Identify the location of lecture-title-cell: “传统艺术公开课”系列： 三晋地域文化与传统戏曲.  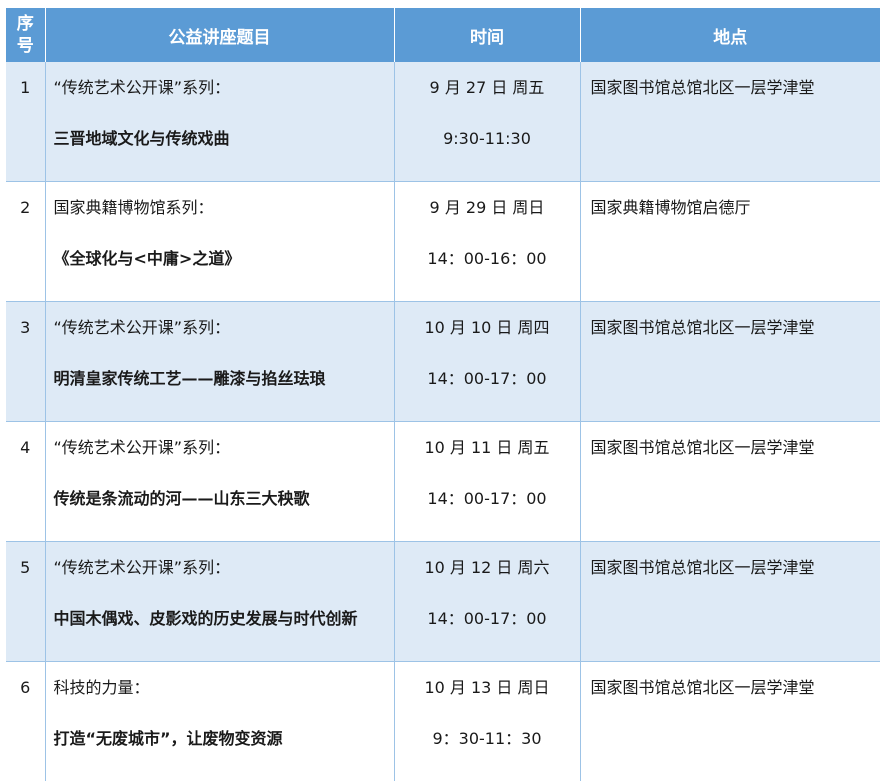
(219, 122).